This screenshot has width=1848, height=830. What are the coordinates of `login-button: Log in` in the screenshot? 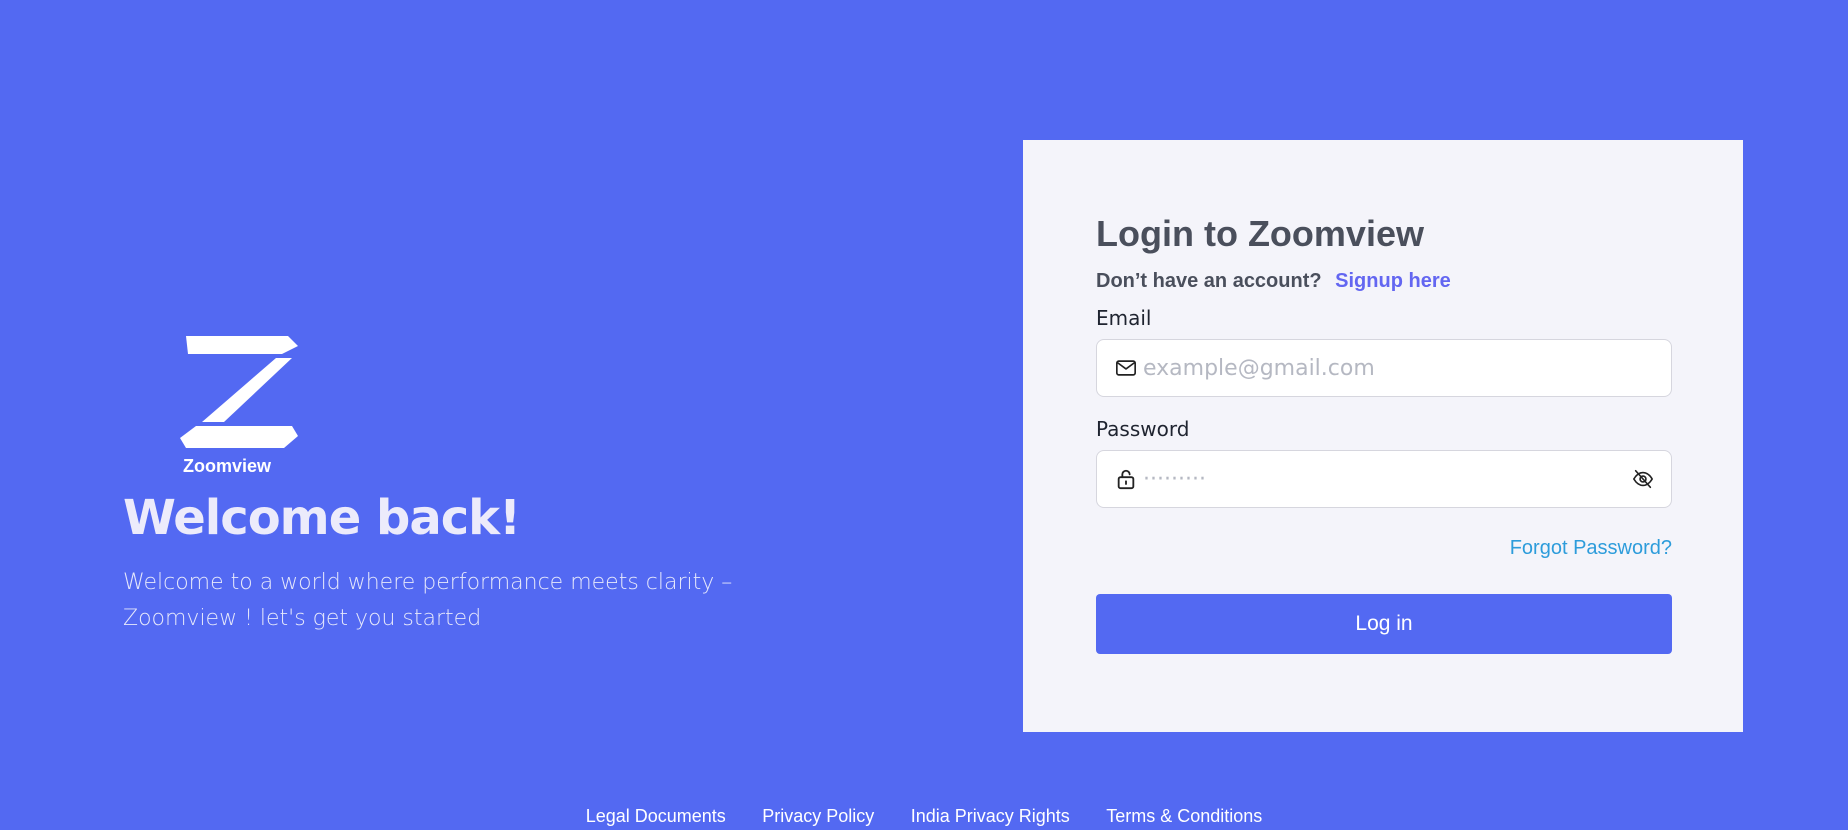 It's located at (1384, 624).